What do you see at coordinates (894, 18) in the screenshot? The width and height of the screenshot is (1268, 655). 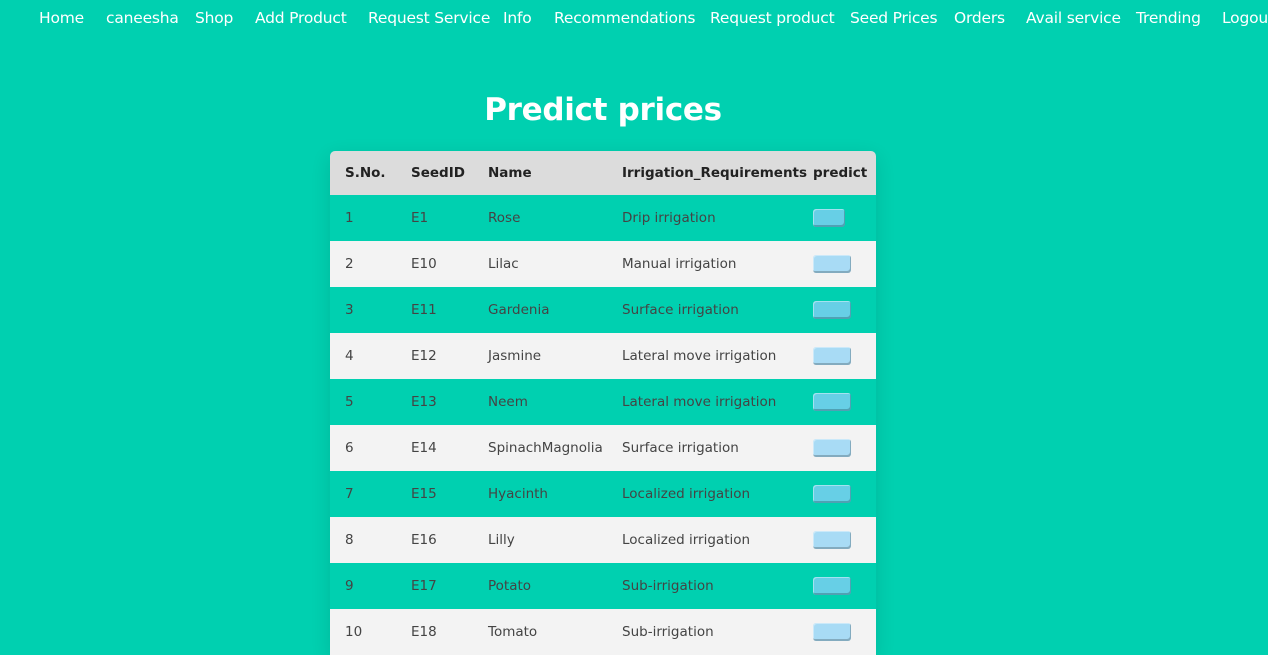 I see `nav-link-seed-prices: Seed Prices` at bounding box center [894, 18].